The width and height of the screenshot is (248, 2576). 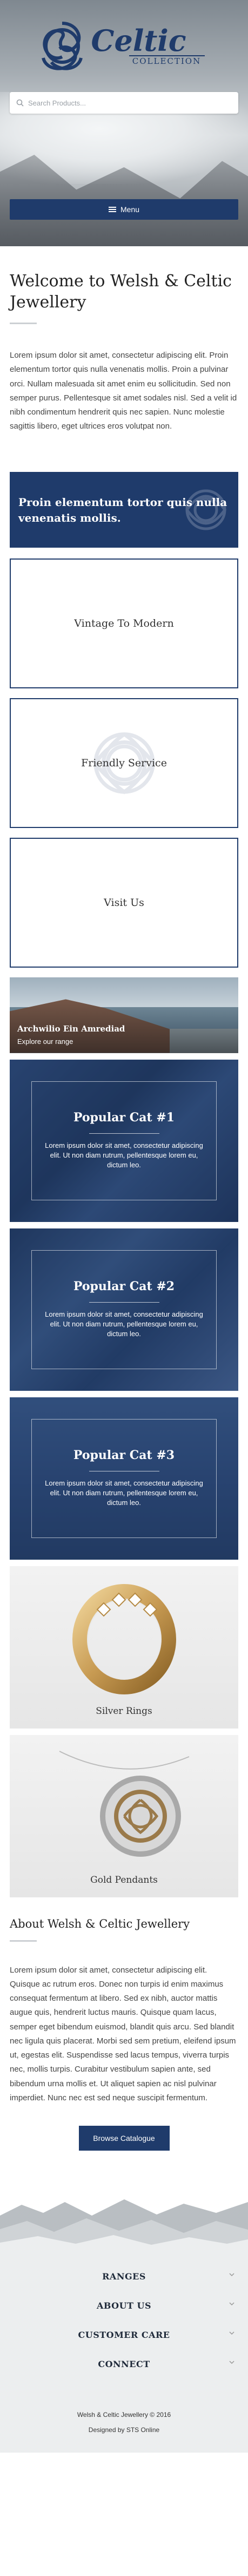 I want to click on product-label: Silver Rings, so click(x=124, y=1711).